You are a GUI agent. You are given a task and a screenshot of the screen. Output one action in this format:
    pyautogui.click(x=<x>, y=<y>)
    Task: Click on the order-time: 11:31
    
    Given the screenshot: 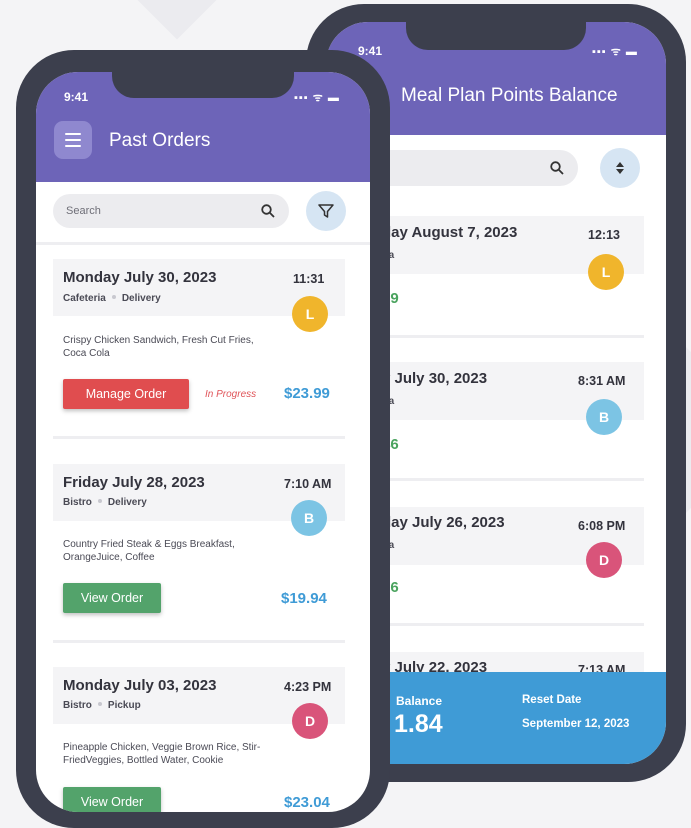 What is the action you would take?
    pyautogui.click(x=309, y=279)
    